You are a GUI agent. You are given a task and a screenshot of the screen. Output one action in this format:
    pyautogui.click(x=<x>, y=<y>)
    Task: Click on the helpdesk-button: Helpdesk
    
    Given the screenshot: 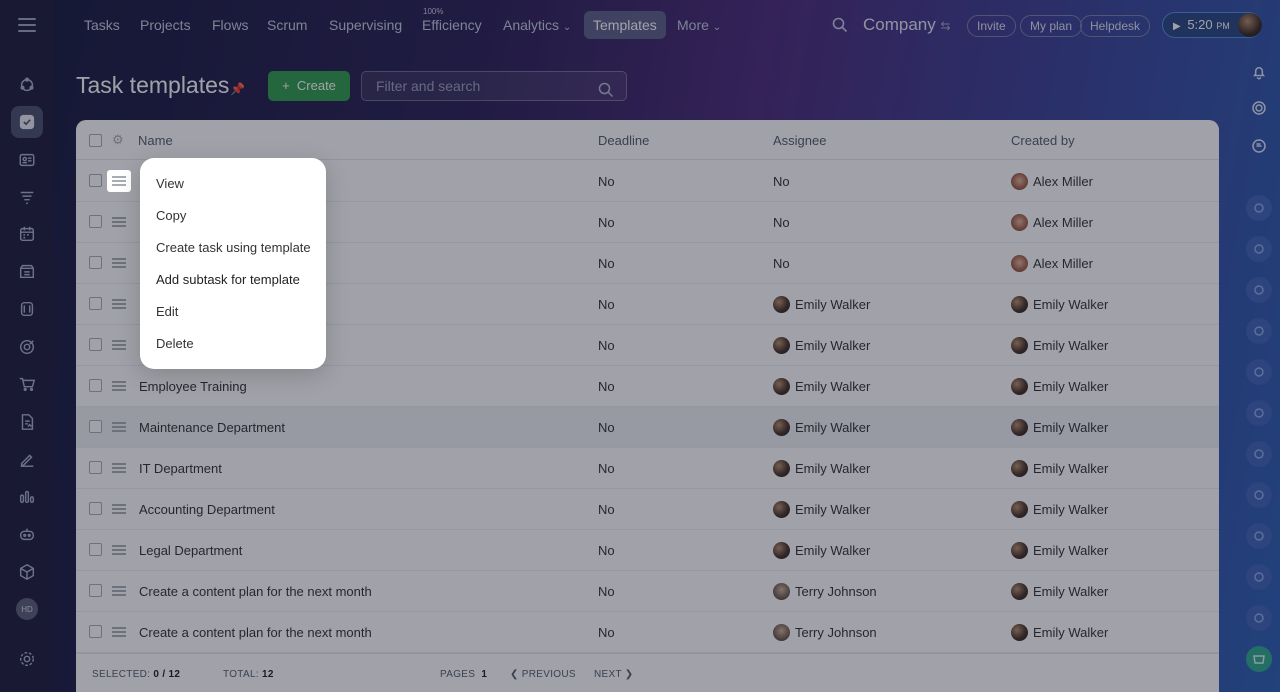 What is the action you would take?
    pyautogui.click(x=1115, y=26)
    